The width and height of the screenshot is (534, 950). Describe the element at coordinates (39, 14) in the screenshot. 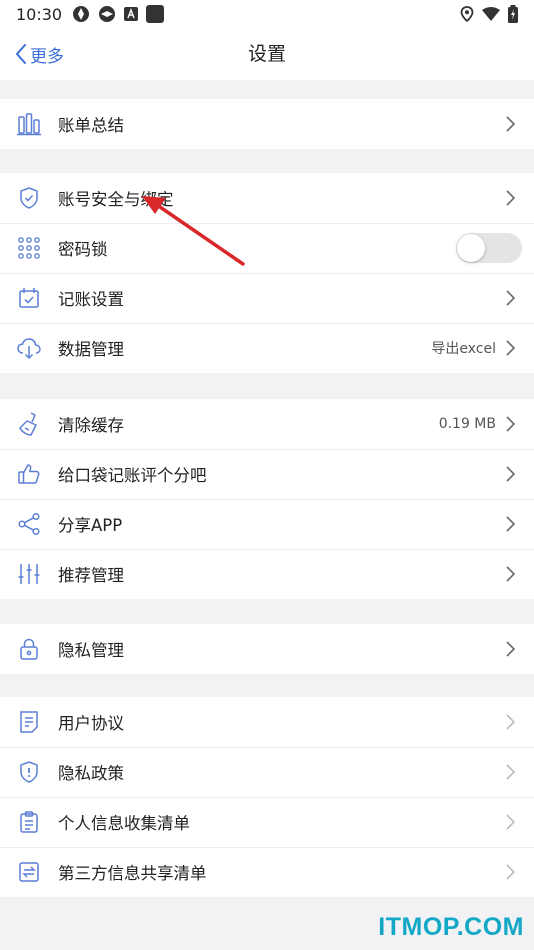

I see `status-time: 10:30` at that location.